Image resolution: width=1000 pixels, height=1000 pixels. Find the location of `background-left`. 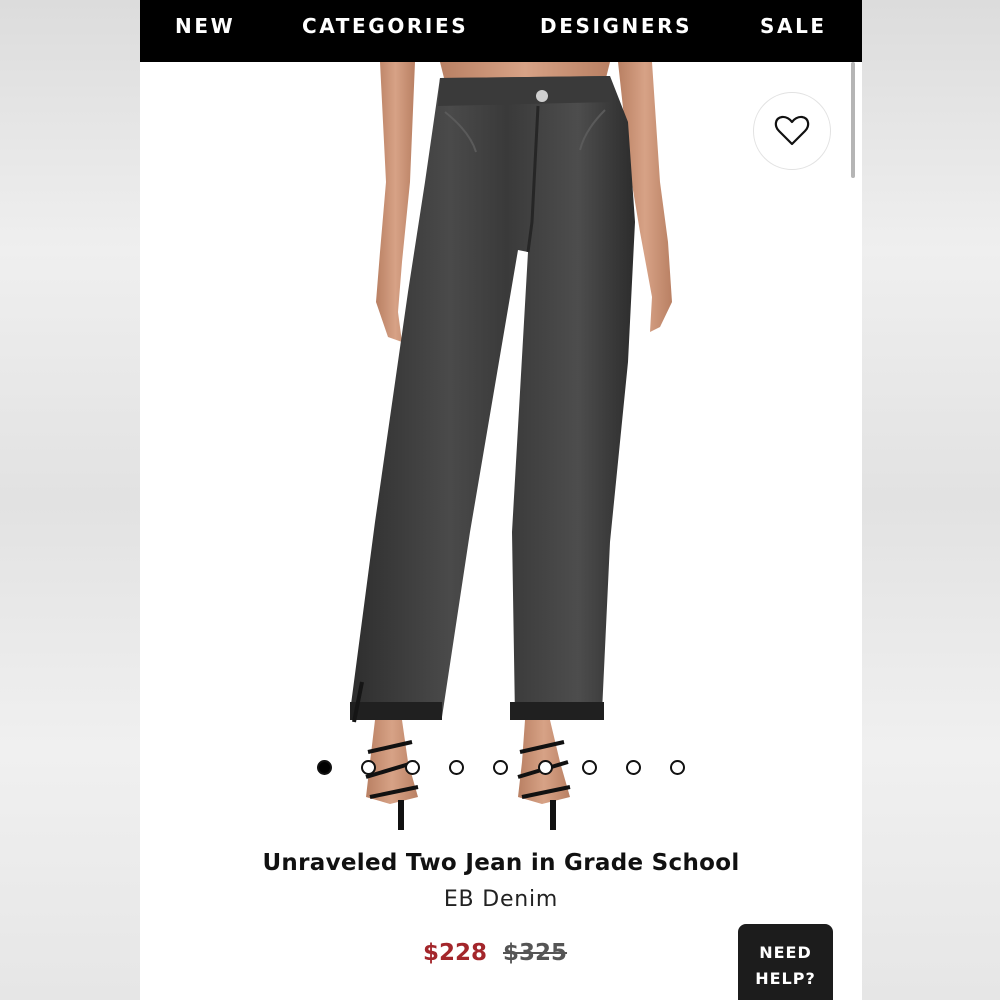

background-left is located at coordinates (70, 500).